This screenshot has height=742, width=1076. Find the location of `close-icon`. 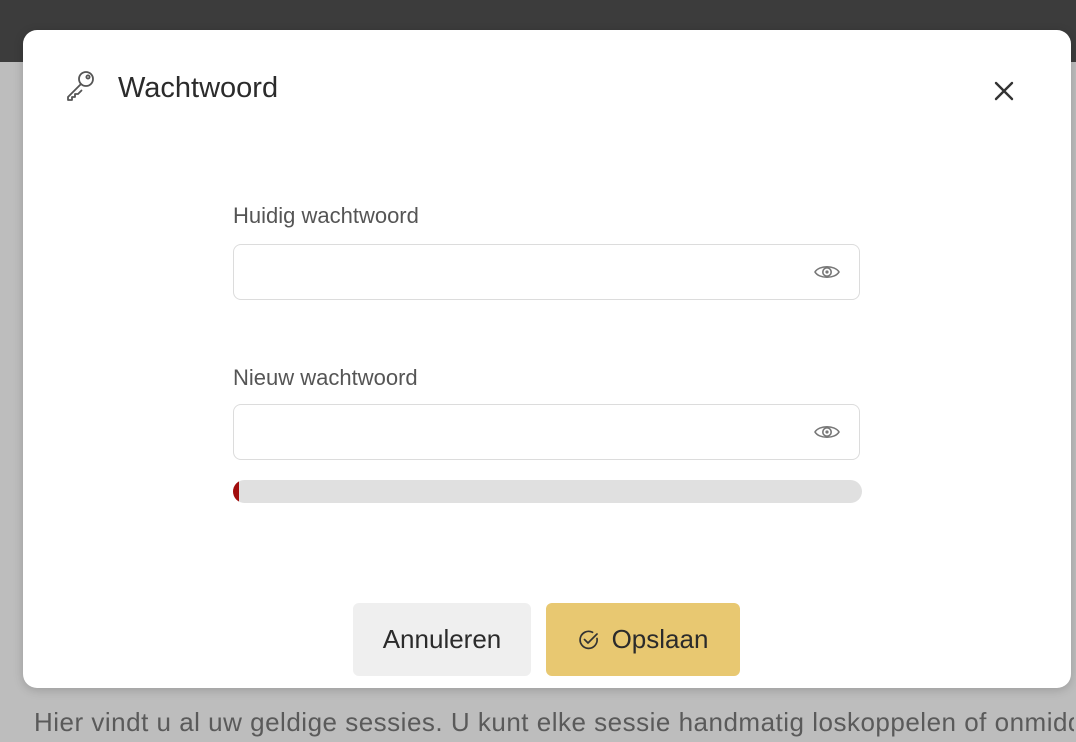

close-icon is located at coordinates (1004, 91).